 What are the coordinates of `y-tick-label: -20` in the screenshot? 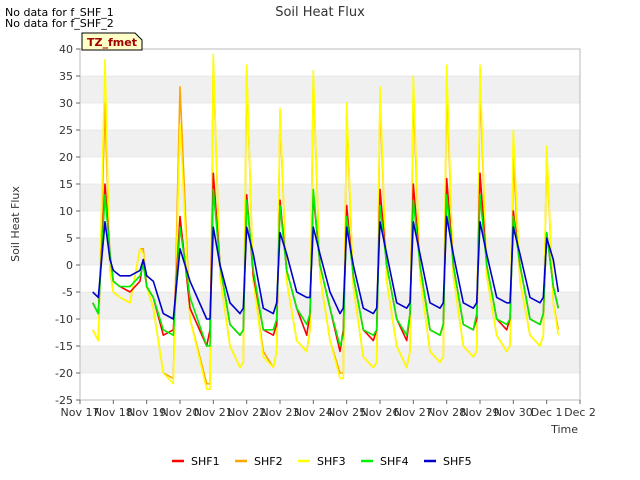 It's located at (64, 373).